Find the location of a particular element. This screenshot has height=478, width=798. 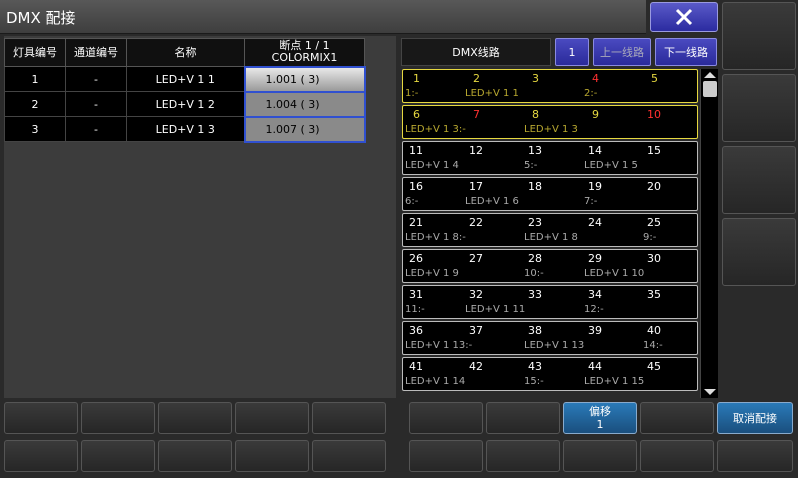

fixture-name: LED+V 1 1 is located at coordinates (185, 79).